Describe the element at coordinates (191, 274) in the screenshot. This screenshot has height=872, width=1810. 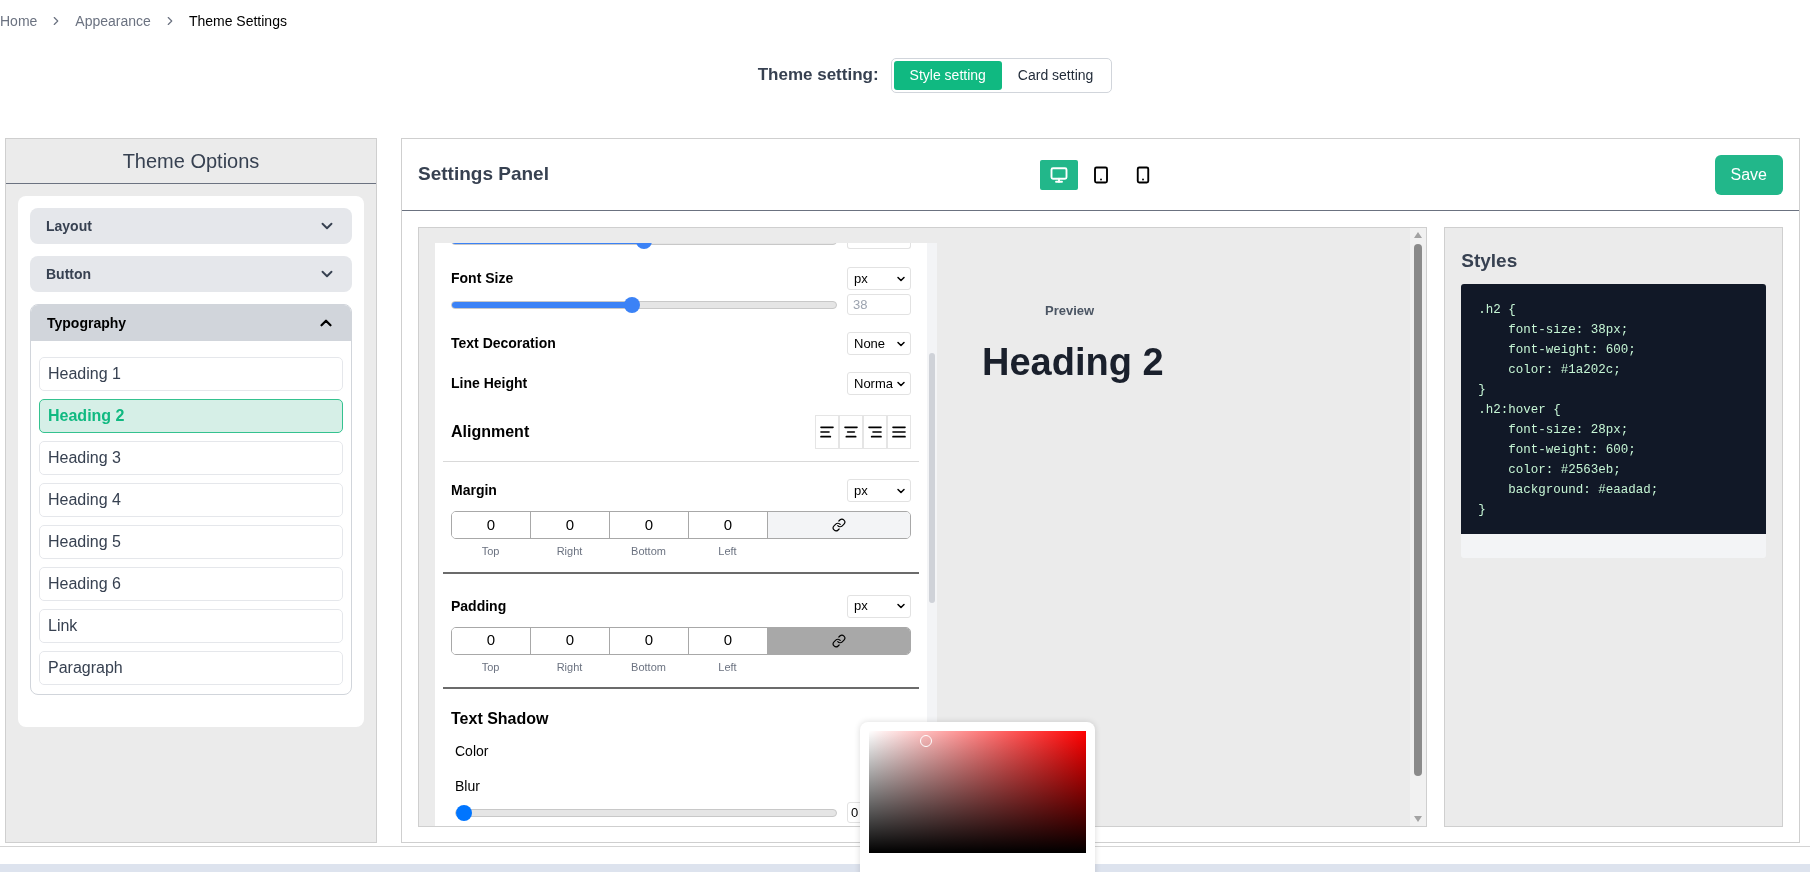
I see `accordion-header: Button` at that location.